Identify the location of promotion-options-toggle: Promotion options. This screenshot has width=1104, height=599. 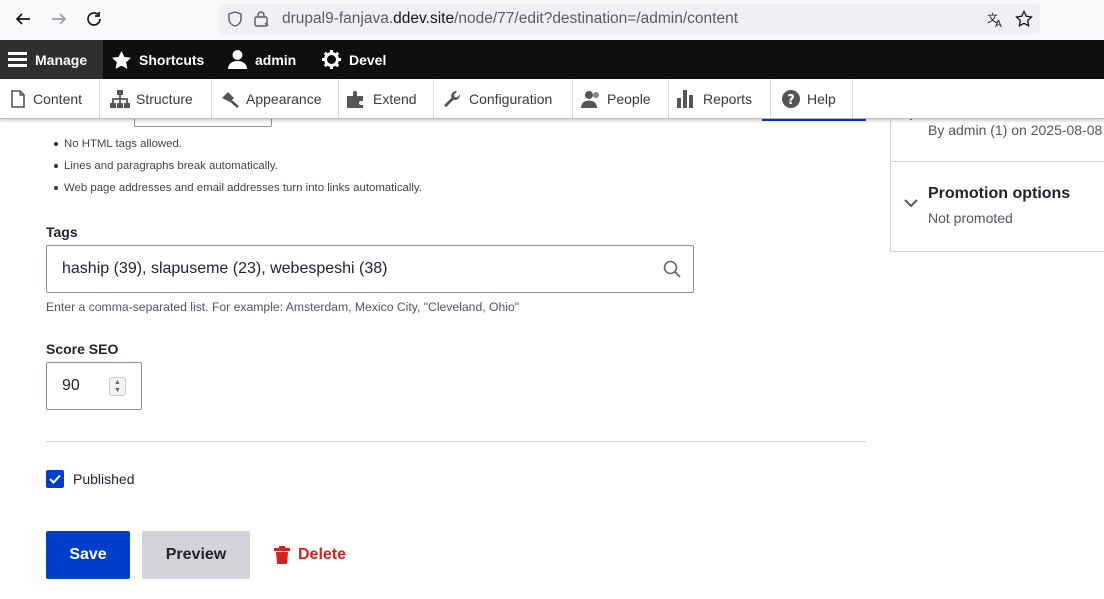
(999, 194).